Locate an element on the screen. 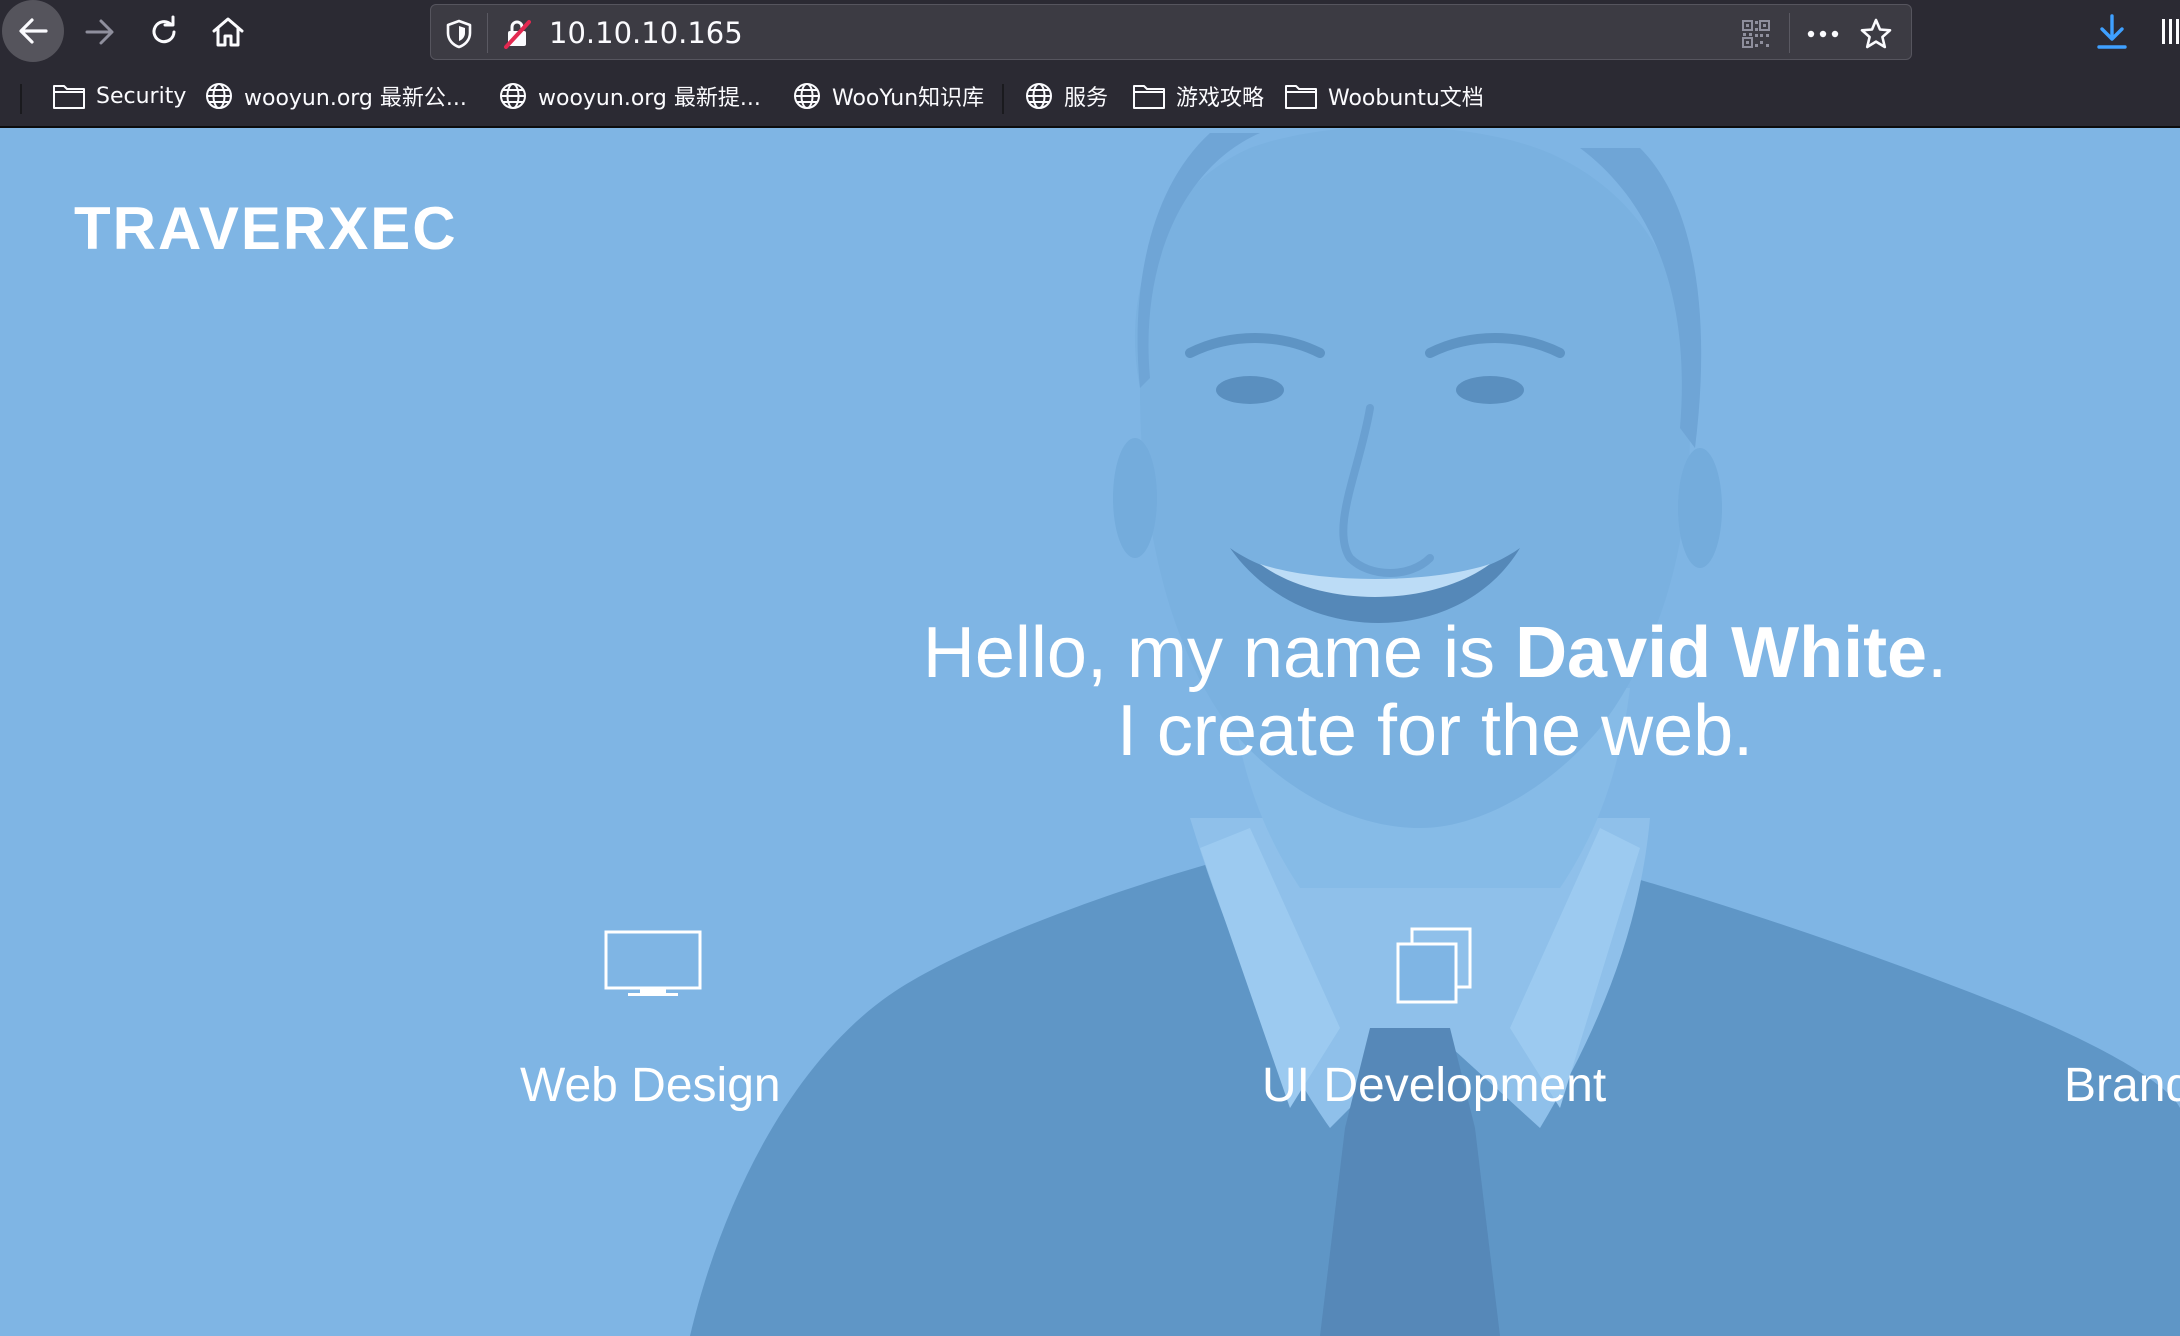  monitor-icon is located at coordinates (653, 963).